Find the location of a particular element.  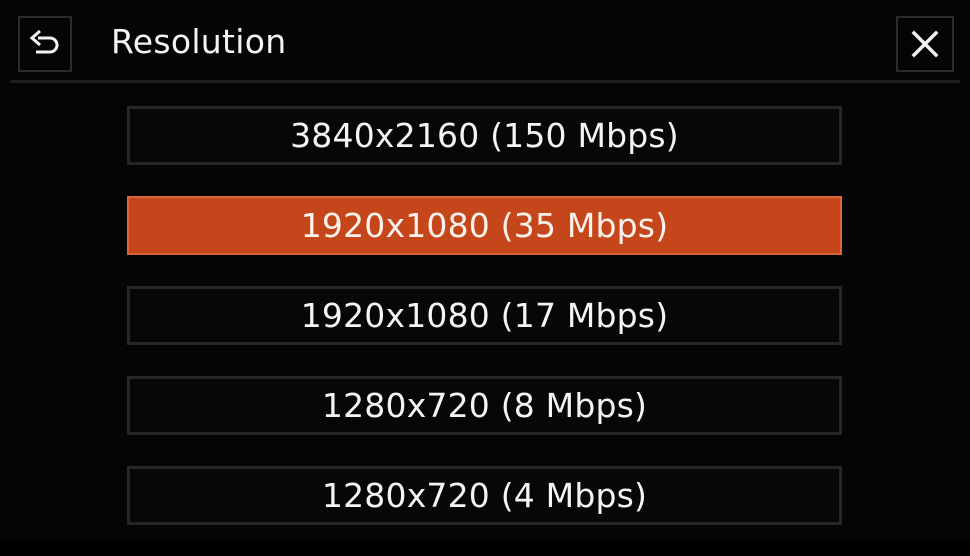

return-arrow-icon is located at coordinates (45, 44).